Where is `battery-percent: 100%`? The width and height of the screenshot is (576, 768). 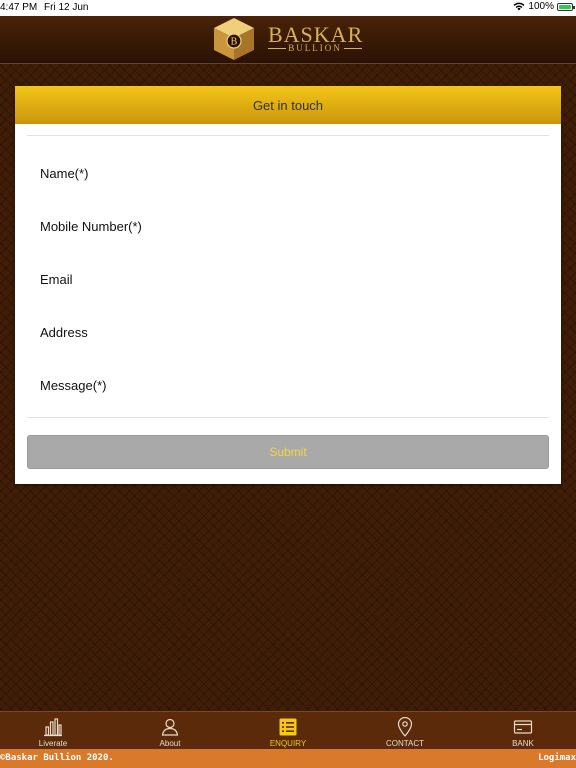 battery-percent: 100% is located at coordinates (541, 6).